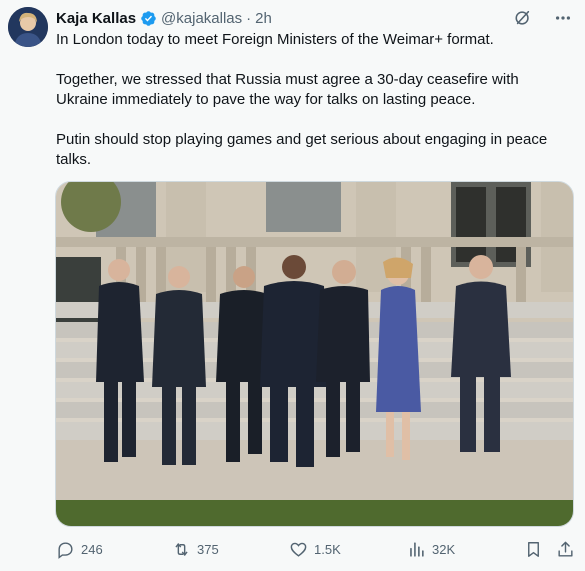 Image resolution: width=585 pixels, height=571 pixels. Describe the element at coordinates (327, 549) in the screenshot. I see `like-count: 1.5K` at that location.